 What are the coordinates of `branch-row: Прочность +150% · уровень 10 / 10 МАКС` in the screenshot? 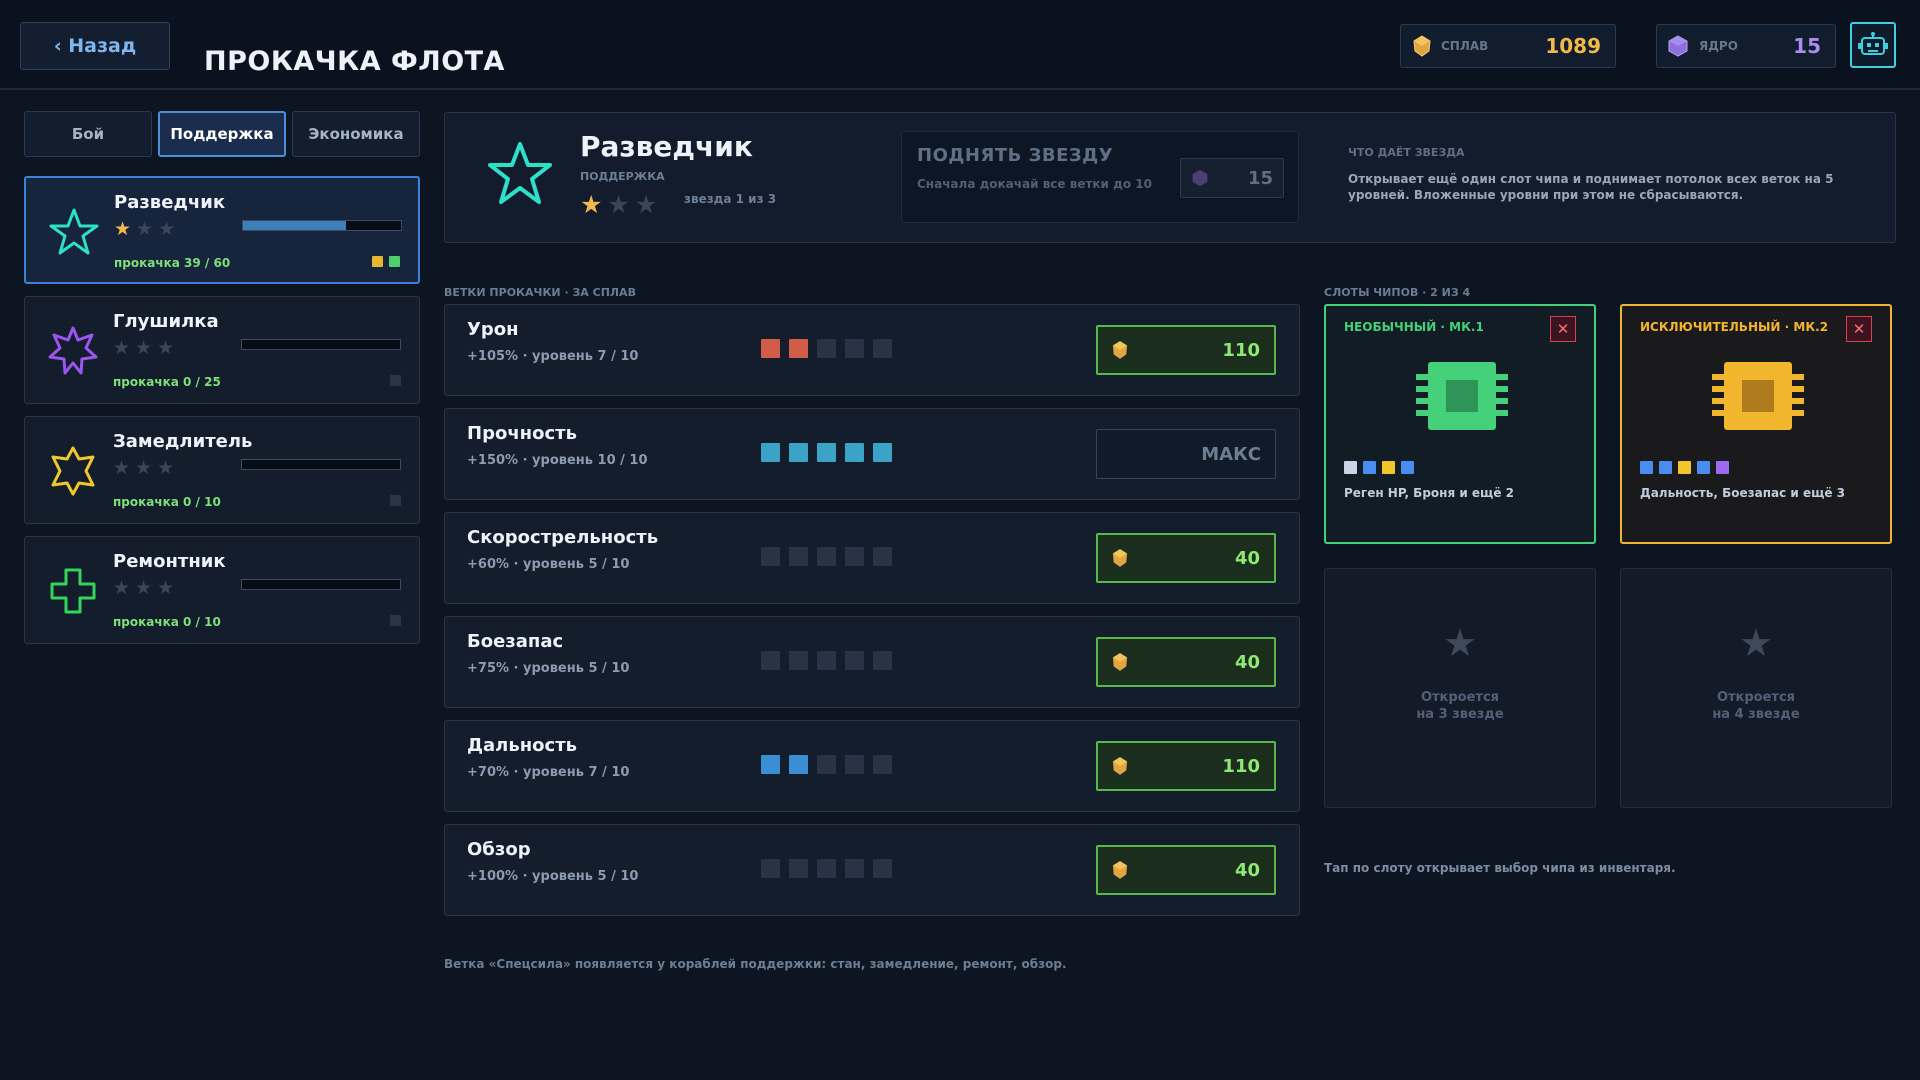 It's located at (872, 454).